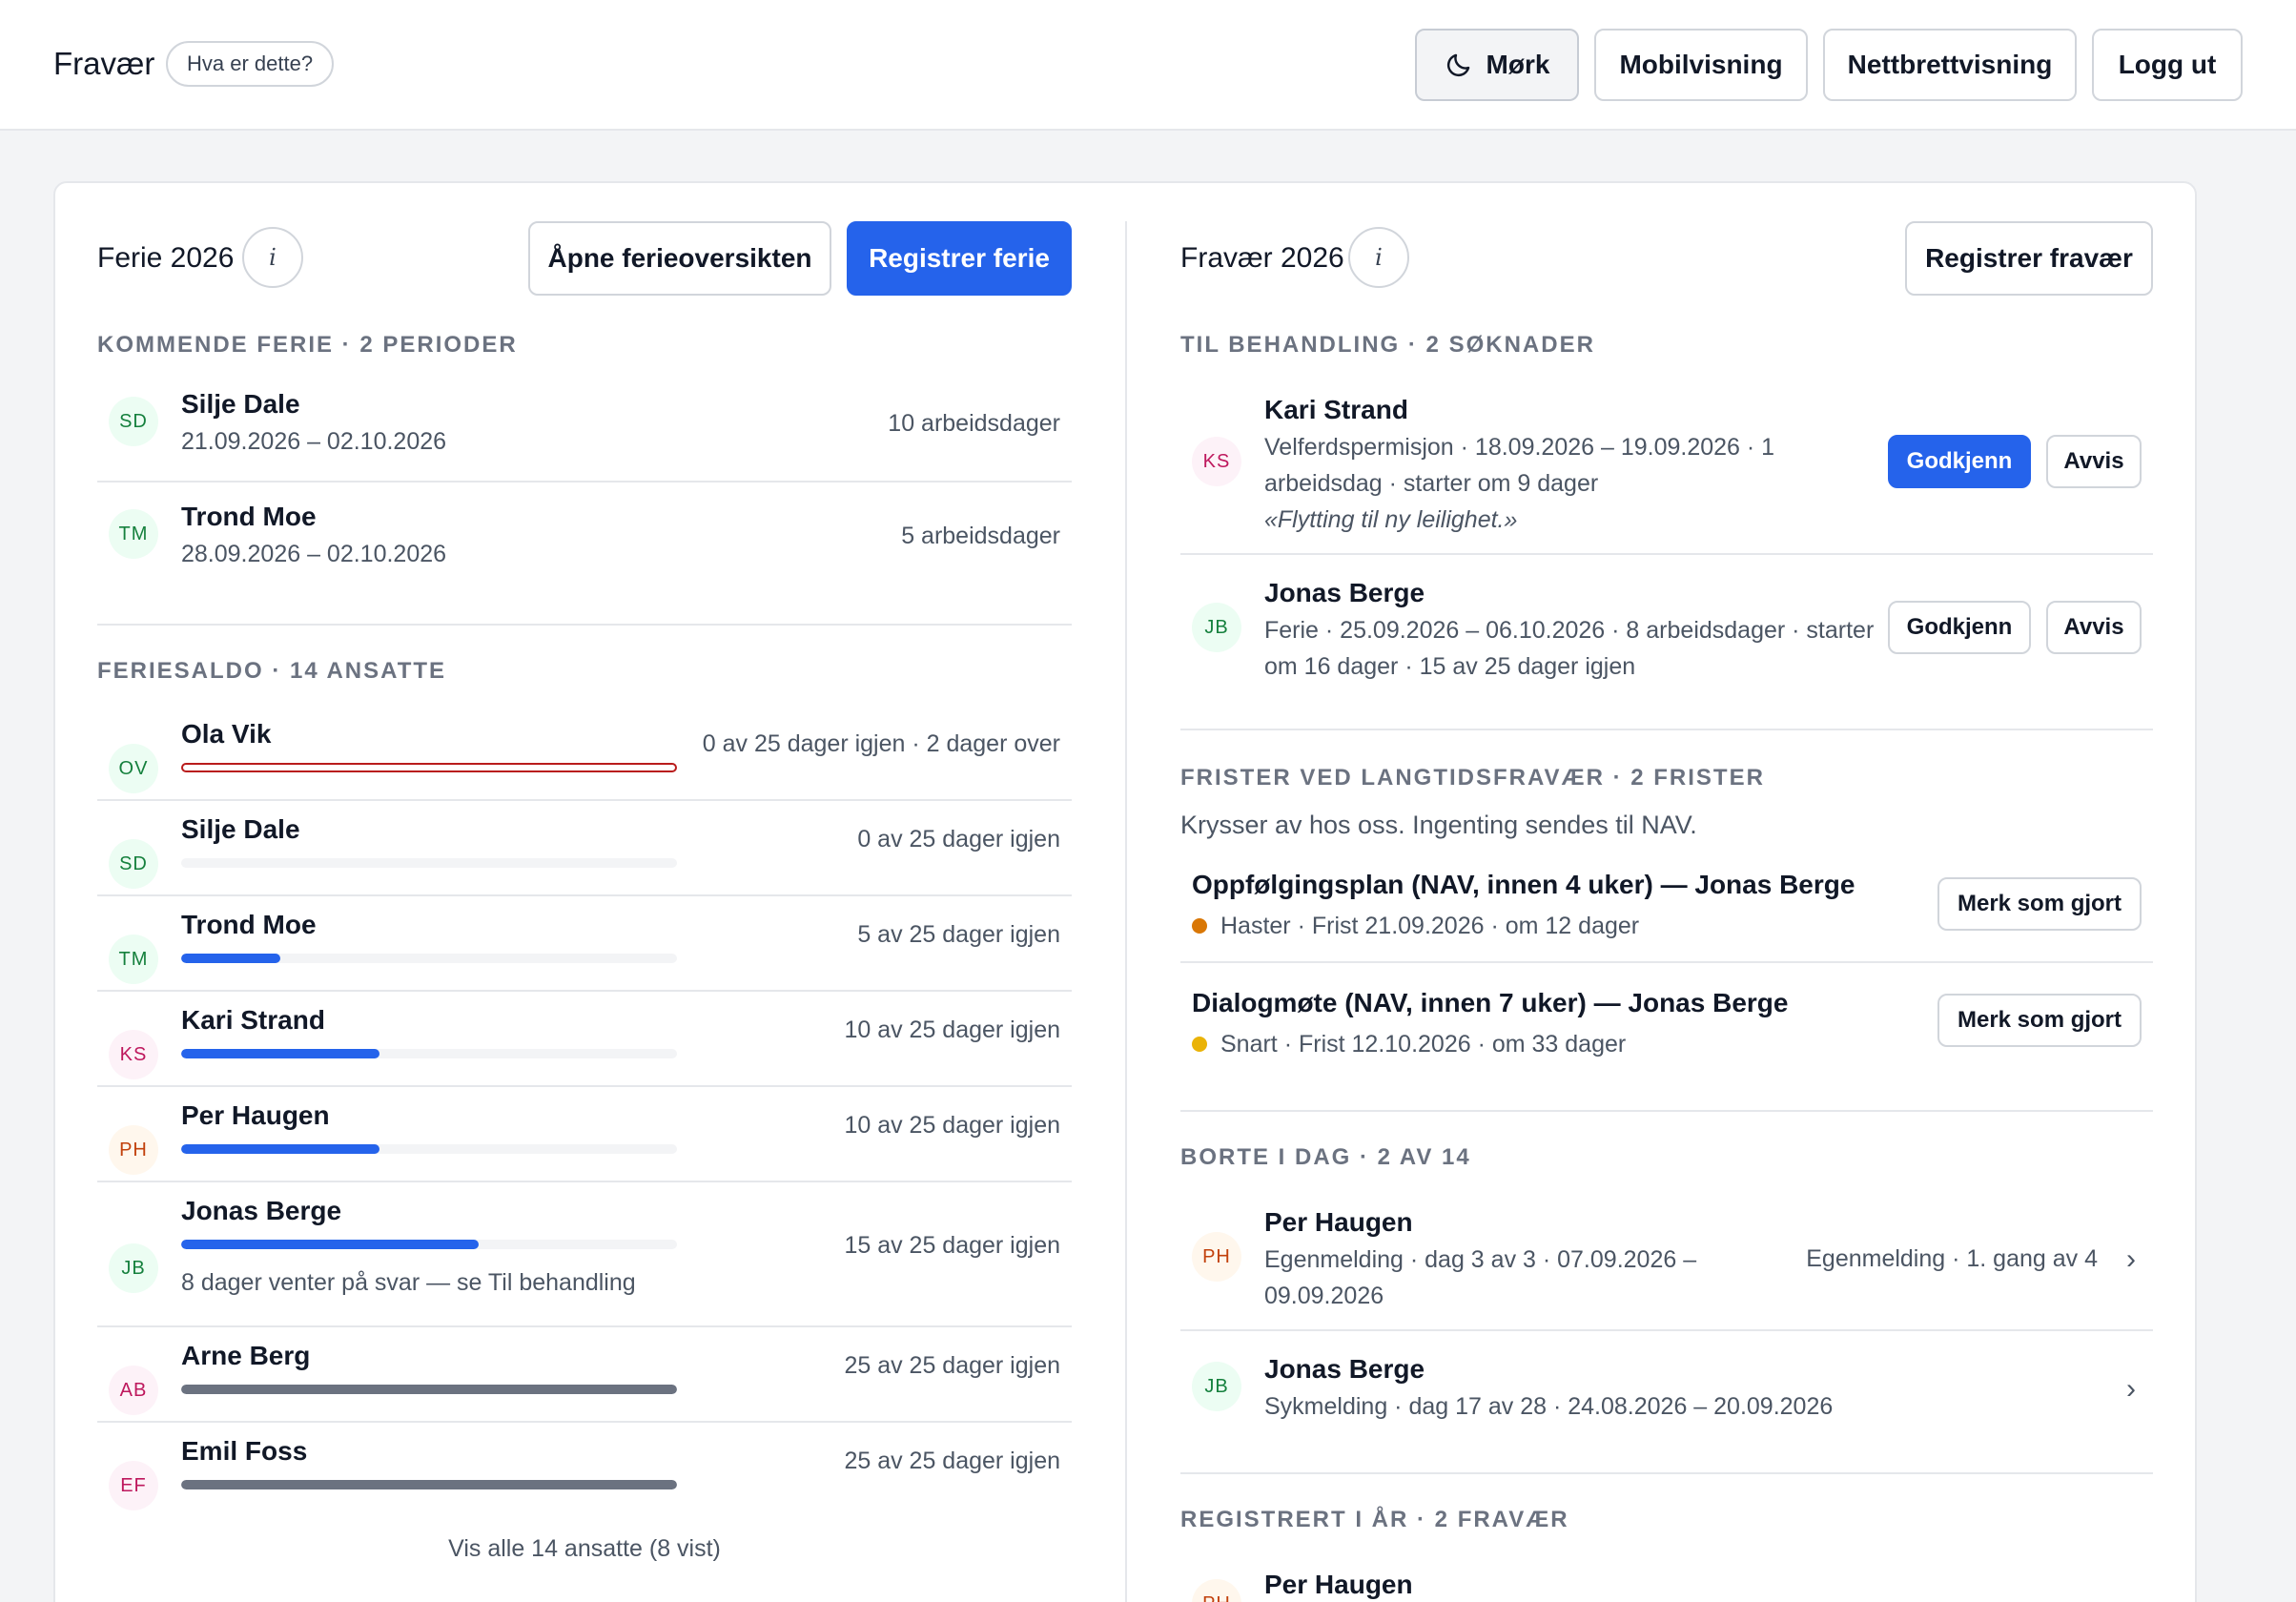 This screenshot has width=2296, height=1602. I want to click on away-status: Egenmelding · 1. gang av 4, so click(1952, 1258).